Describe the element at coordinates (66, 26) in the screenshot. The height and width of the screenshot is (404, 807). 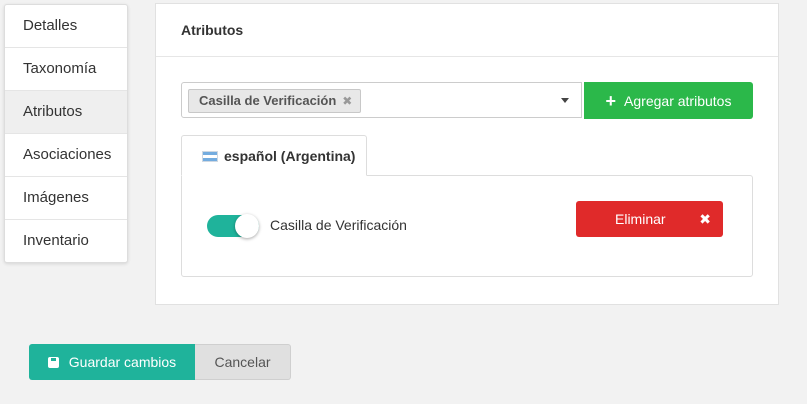
I see `sidebar-item-detalles: Detalles` at that location.